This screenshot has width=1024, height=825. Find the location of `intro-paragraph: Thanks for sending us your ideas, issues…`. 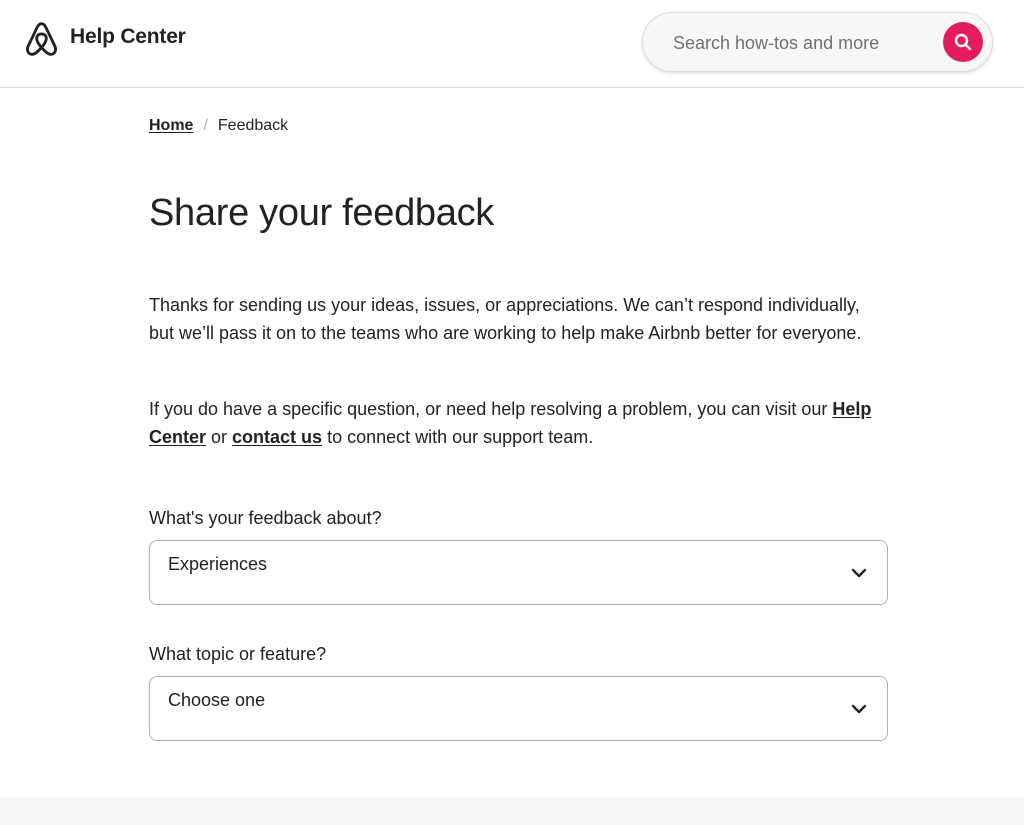

intro-paragraph: Thanks for sending us your ideas, issues… is located at coordinates (505, 319).